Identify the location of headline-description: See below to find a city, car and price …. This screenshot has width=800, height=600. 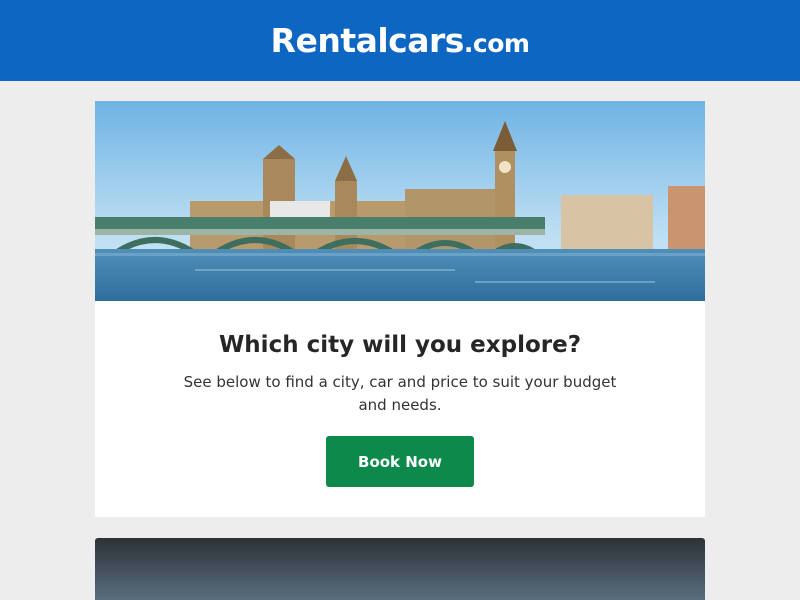
(400, 393).